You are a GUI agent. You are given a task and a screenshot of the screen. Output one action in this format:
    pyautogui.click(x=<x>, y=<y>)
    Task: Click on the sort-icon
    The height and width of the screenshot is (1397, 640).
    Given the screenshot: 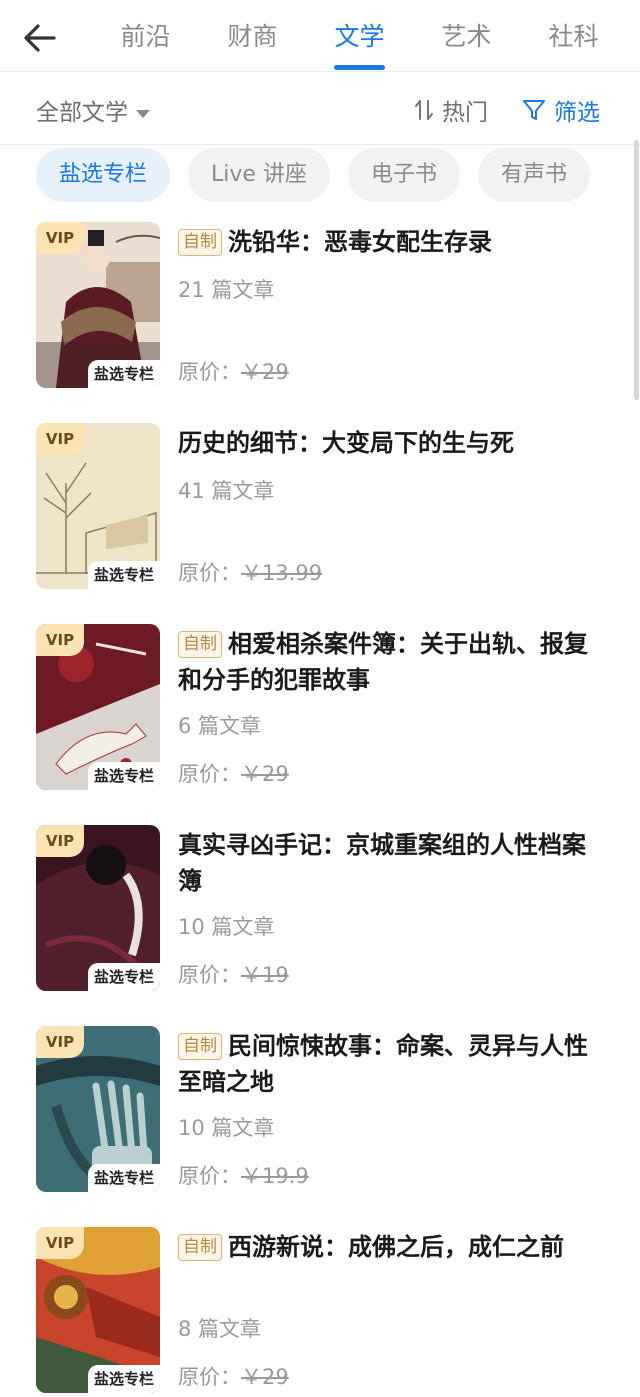 What is the action you would take?
    pyautogui.click(x=424, y=110)
    